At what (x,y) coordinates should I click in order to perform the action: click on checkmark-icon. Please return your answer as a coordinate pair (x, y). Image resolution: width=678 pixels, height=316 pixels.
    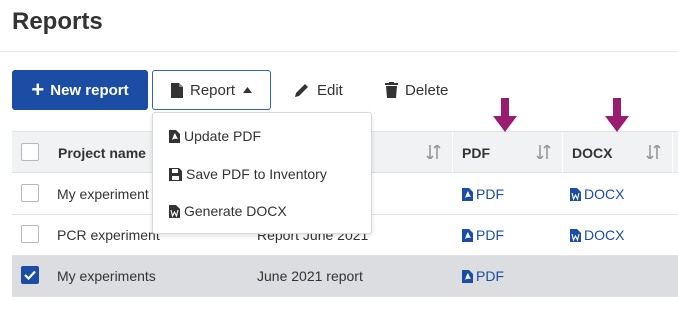
    Looking at the image, I should click on (30, 275).